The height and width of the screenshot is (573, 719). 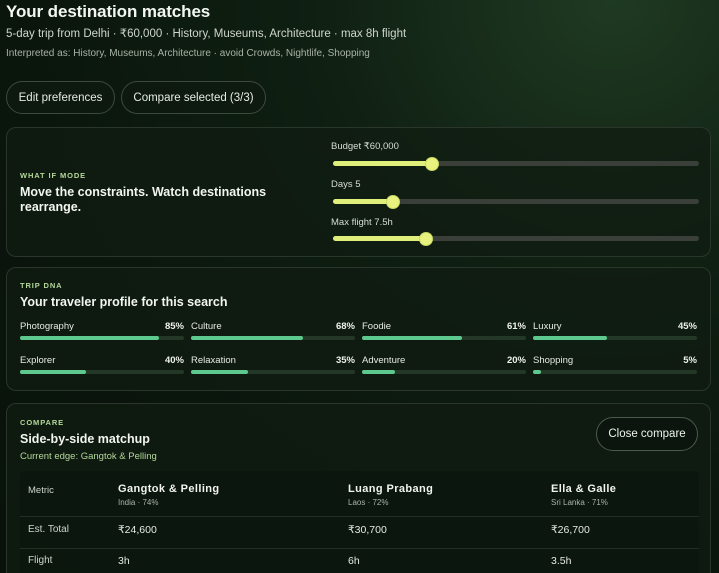 What do you see at coordinates (124, 561) in the screenshot?
I see `table-cell: 3h` at bounding box center [124, 561].